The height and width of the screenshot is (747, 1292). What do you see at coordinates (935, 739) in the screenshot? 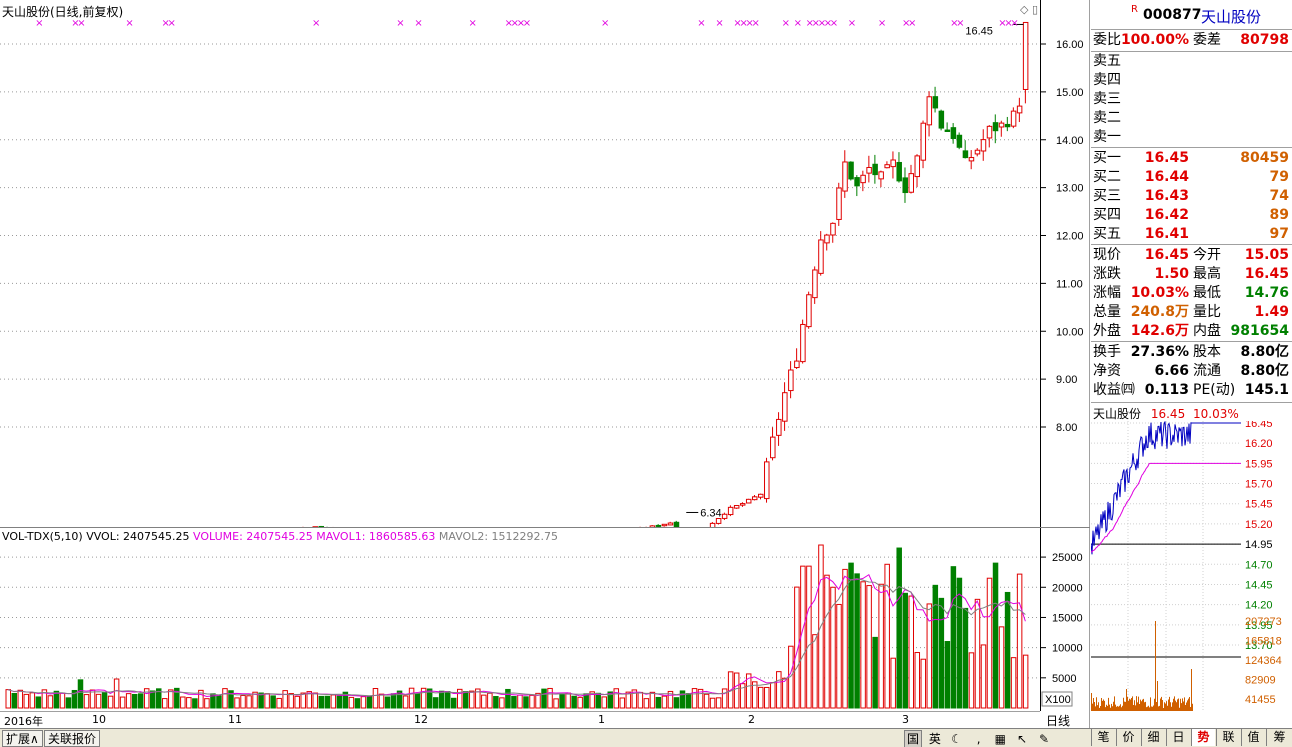
I see `ying-icon: 英` at bounding box center [935, 739].